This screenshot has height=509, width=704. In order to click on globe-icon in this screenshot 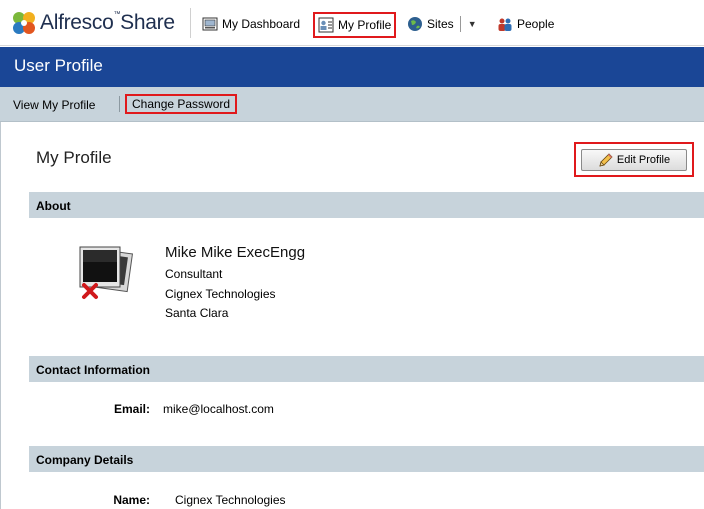, I will do `click(415, 24)`.